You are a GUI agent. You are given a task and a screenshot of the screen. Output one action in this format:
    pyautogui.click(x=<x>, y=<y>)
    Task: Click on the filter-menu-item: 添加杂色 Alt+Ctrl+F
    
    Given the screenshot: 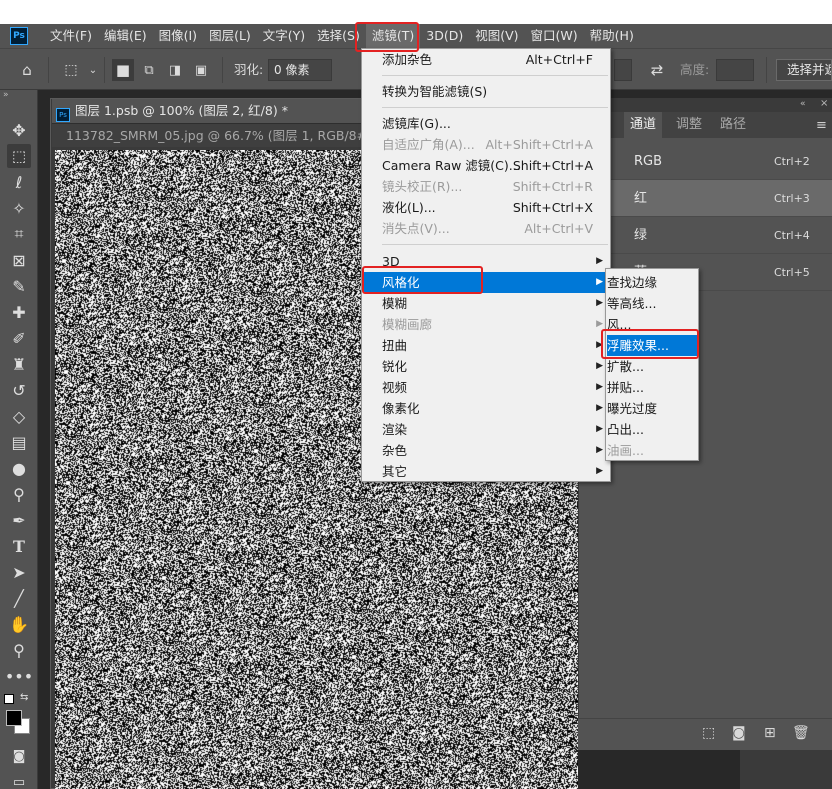 What is the action you would take?
    pyautogui.click(x=486, y=59)
    